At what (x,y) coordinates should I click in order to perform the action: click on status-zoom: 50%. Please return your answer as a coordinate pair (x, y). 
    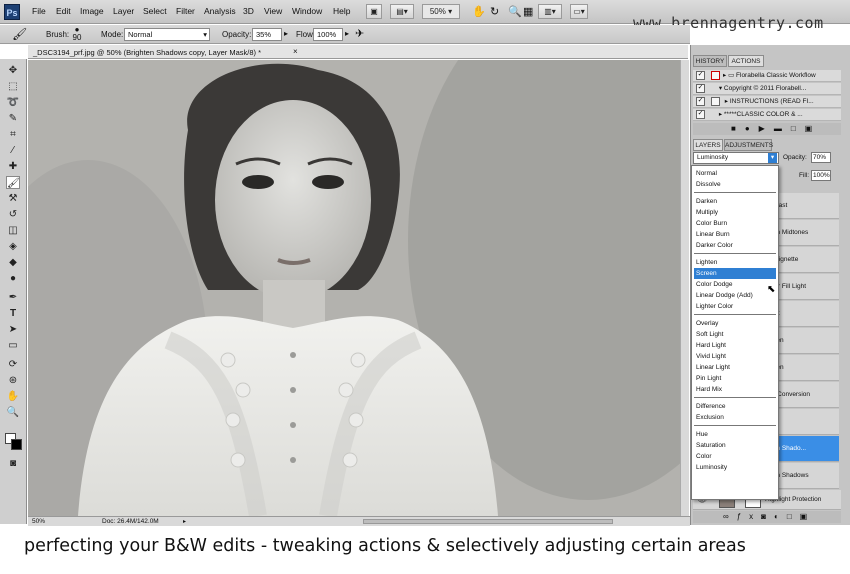
    Looking at the image, I should click on (38, 521).